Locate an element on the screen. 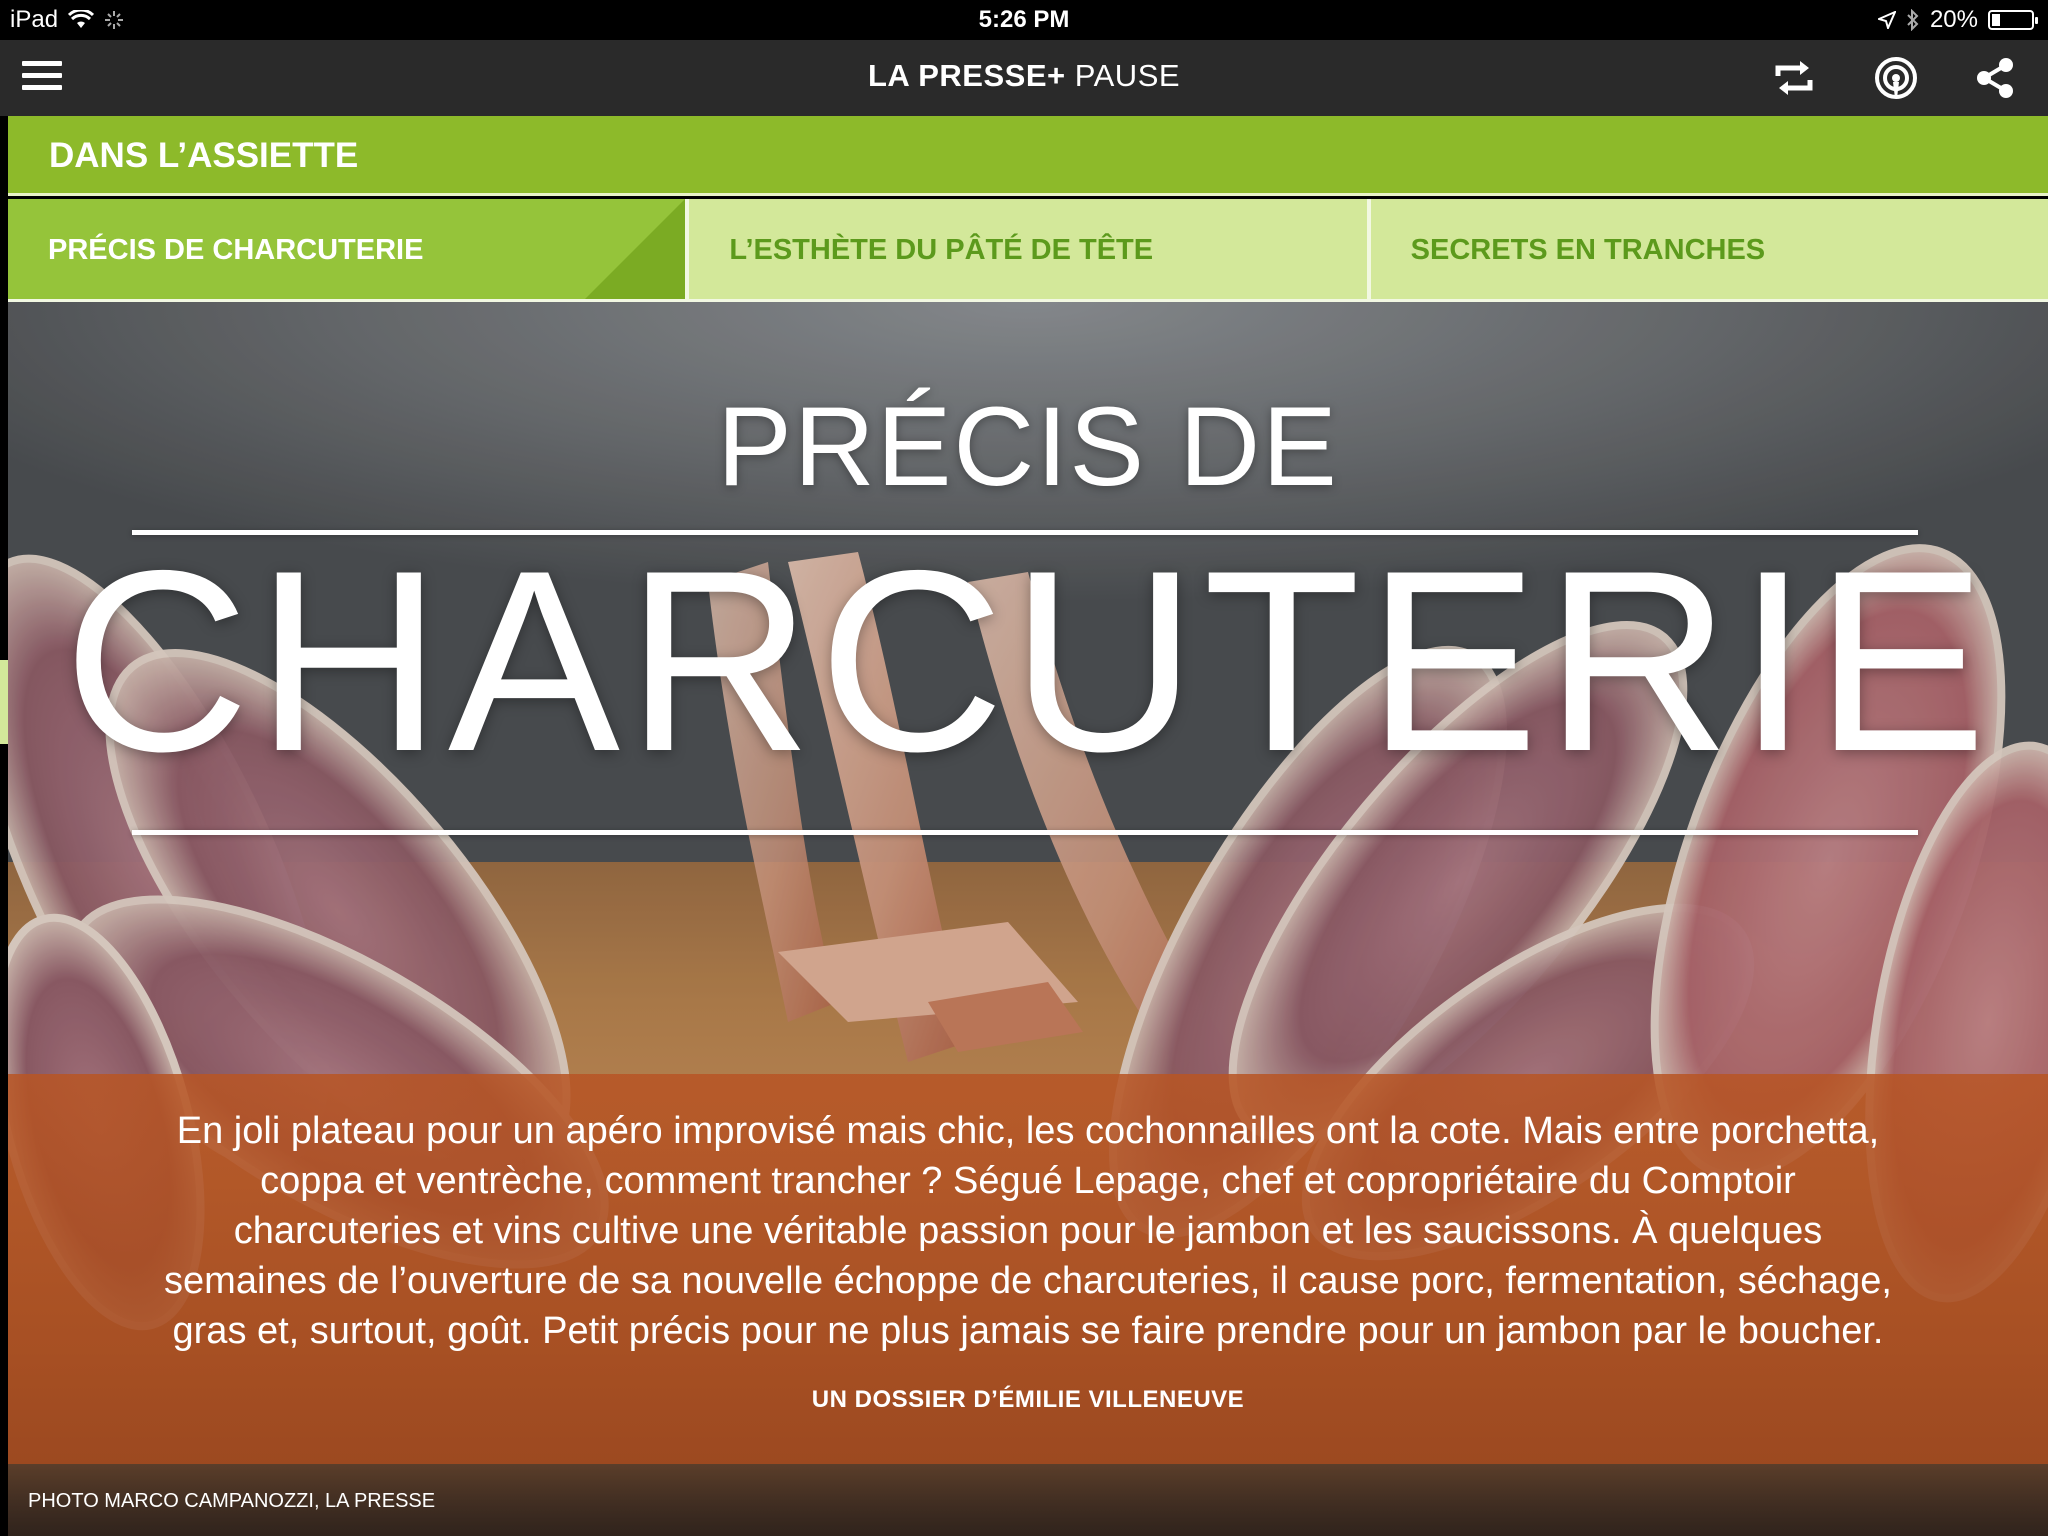 This screenshot has height=1536, width=2048. podcast-button is located at coordinates (1896, 78).